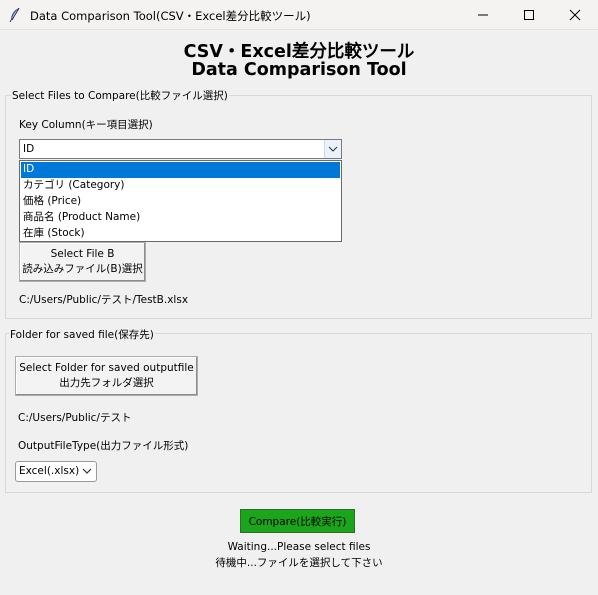 The image size is (598, 595). I want to click on minimize-icon, so click(483, 15).